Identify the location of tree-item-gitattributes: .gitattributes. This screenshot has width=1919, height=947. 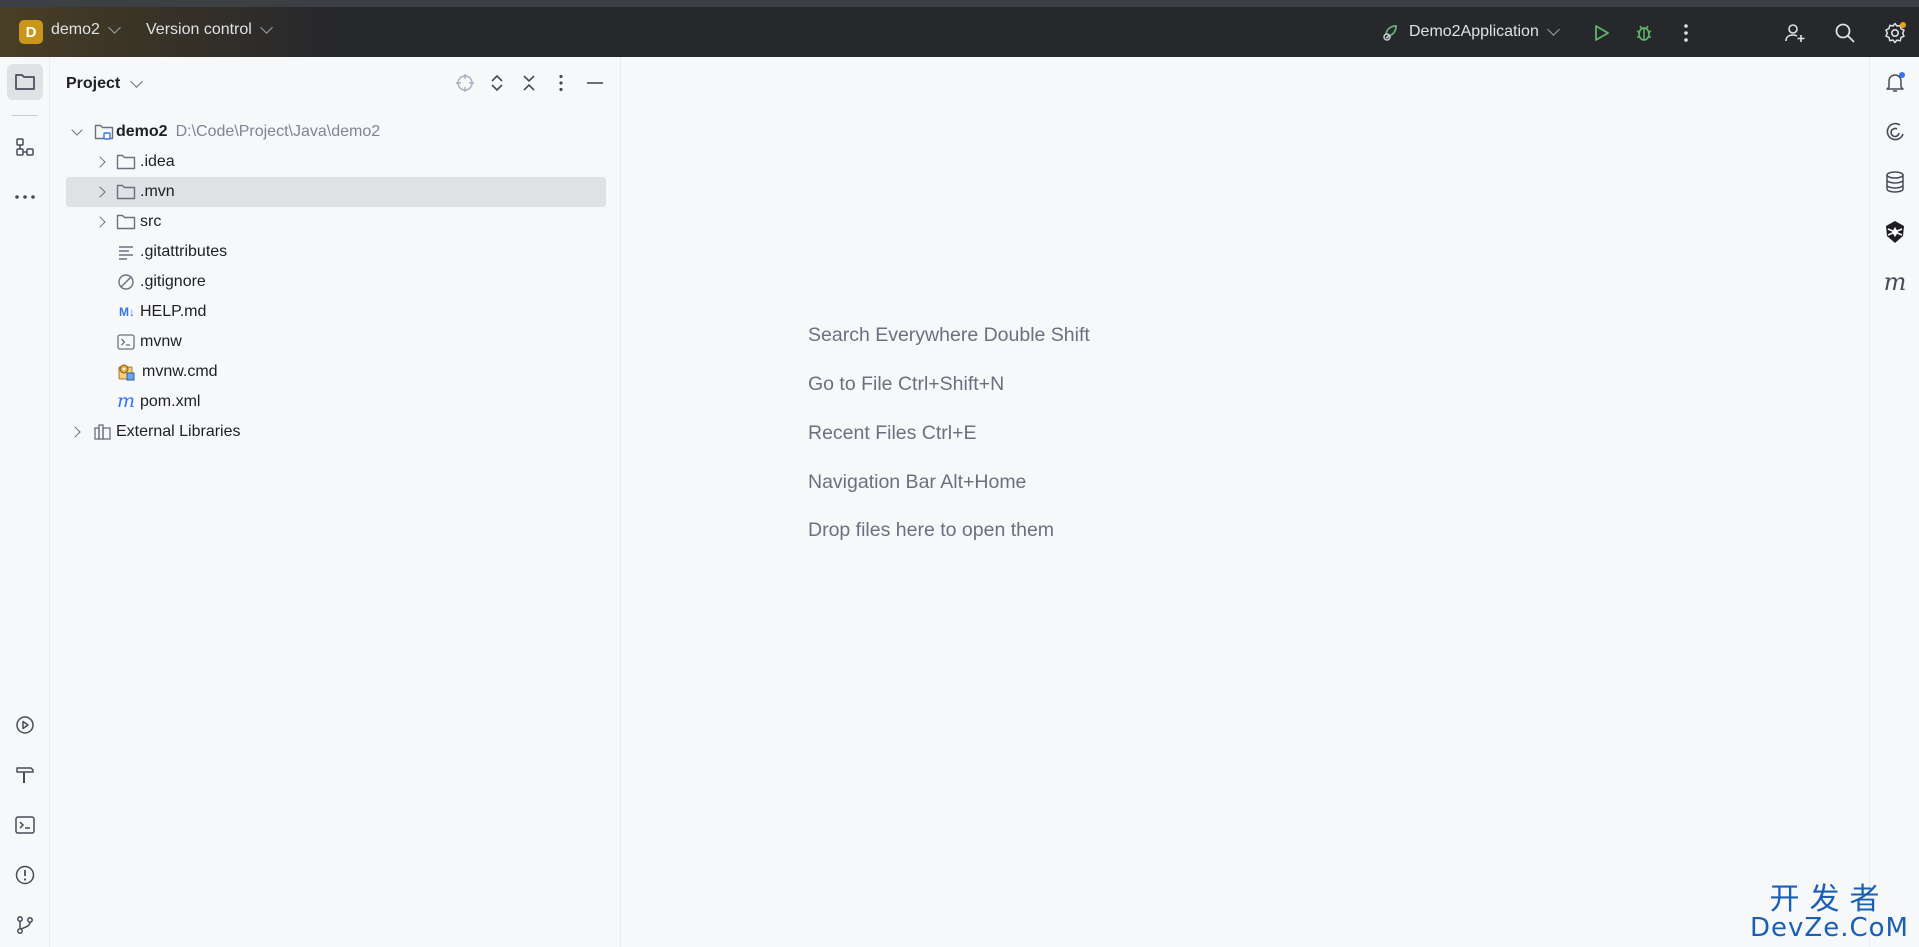
(336, 252).